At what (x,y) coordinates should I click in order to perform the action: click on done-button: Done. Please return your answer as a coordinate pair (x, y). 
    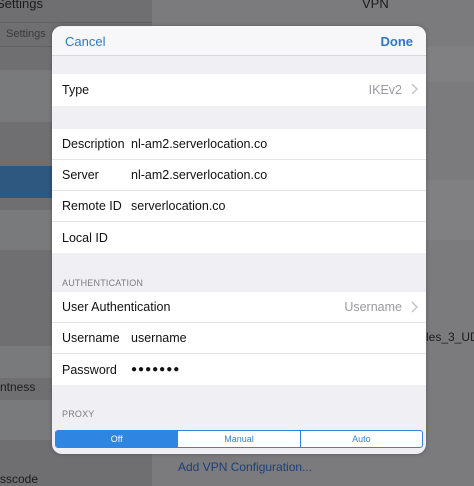
    Looking at the image, I should click on (397, 41).